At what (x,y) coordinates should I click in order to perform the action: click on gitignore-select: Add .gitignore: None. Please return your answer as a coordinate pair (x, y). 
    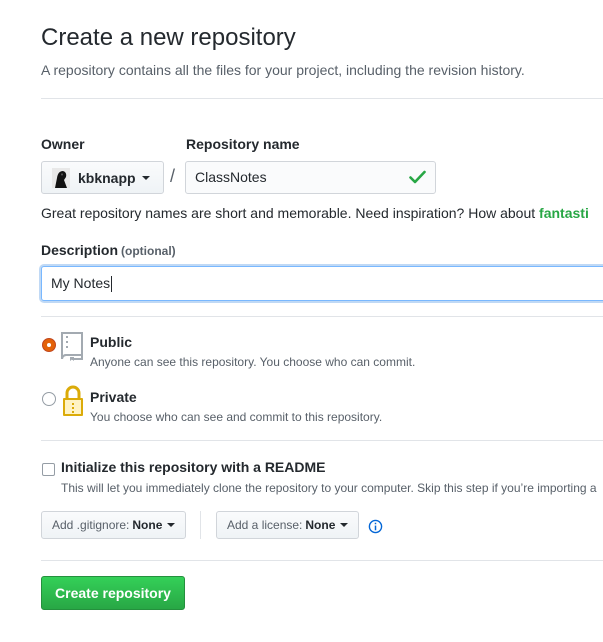
    Looking at the image, I should click on (113, 525).